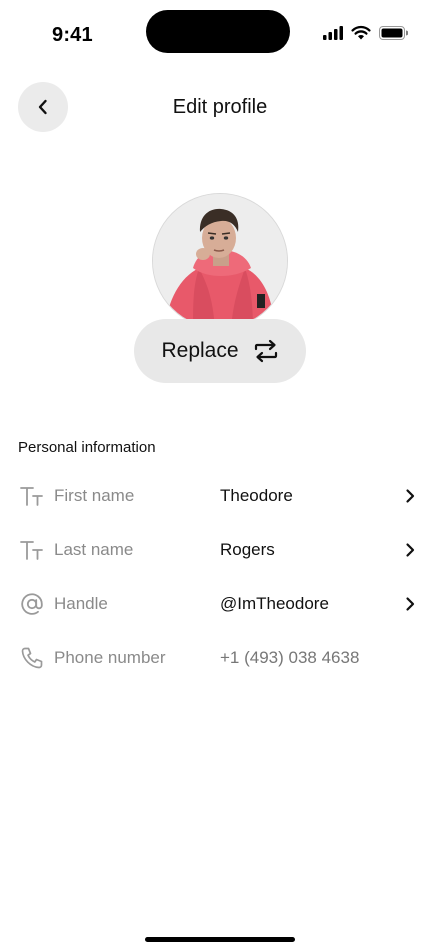 Image resolution: width=440 pixels, height=952 pixels. What do you see at coordinates (110, 657) in the screenshot?
I see `field-label: Phone number` at bounding box center [110, 657].